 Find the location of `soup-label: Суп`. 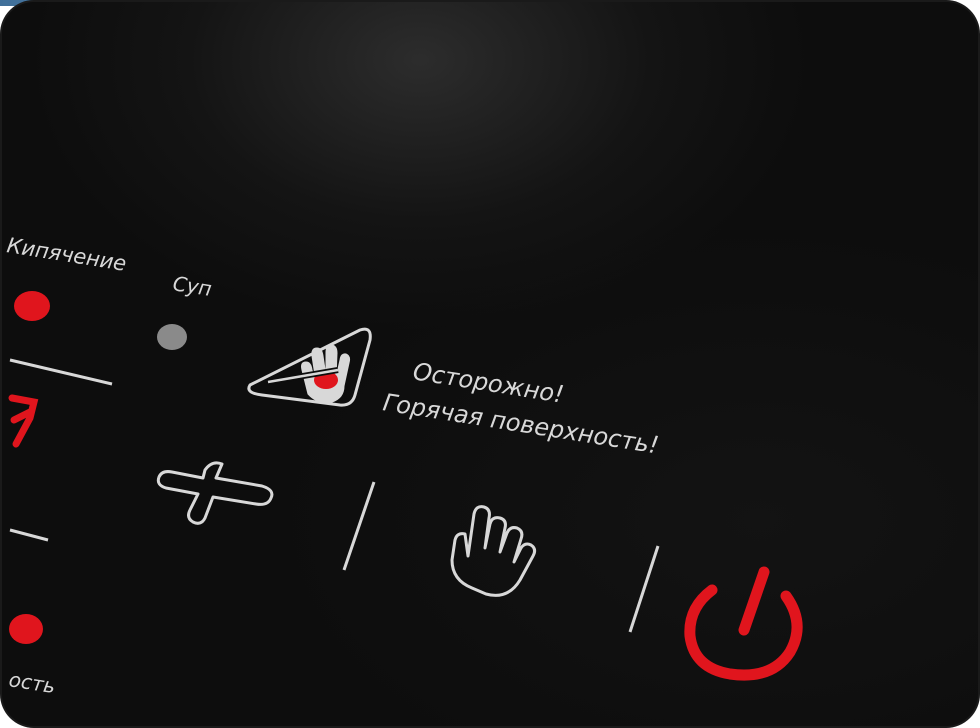

soup-label: Суп is located at coordinates (192, 286).